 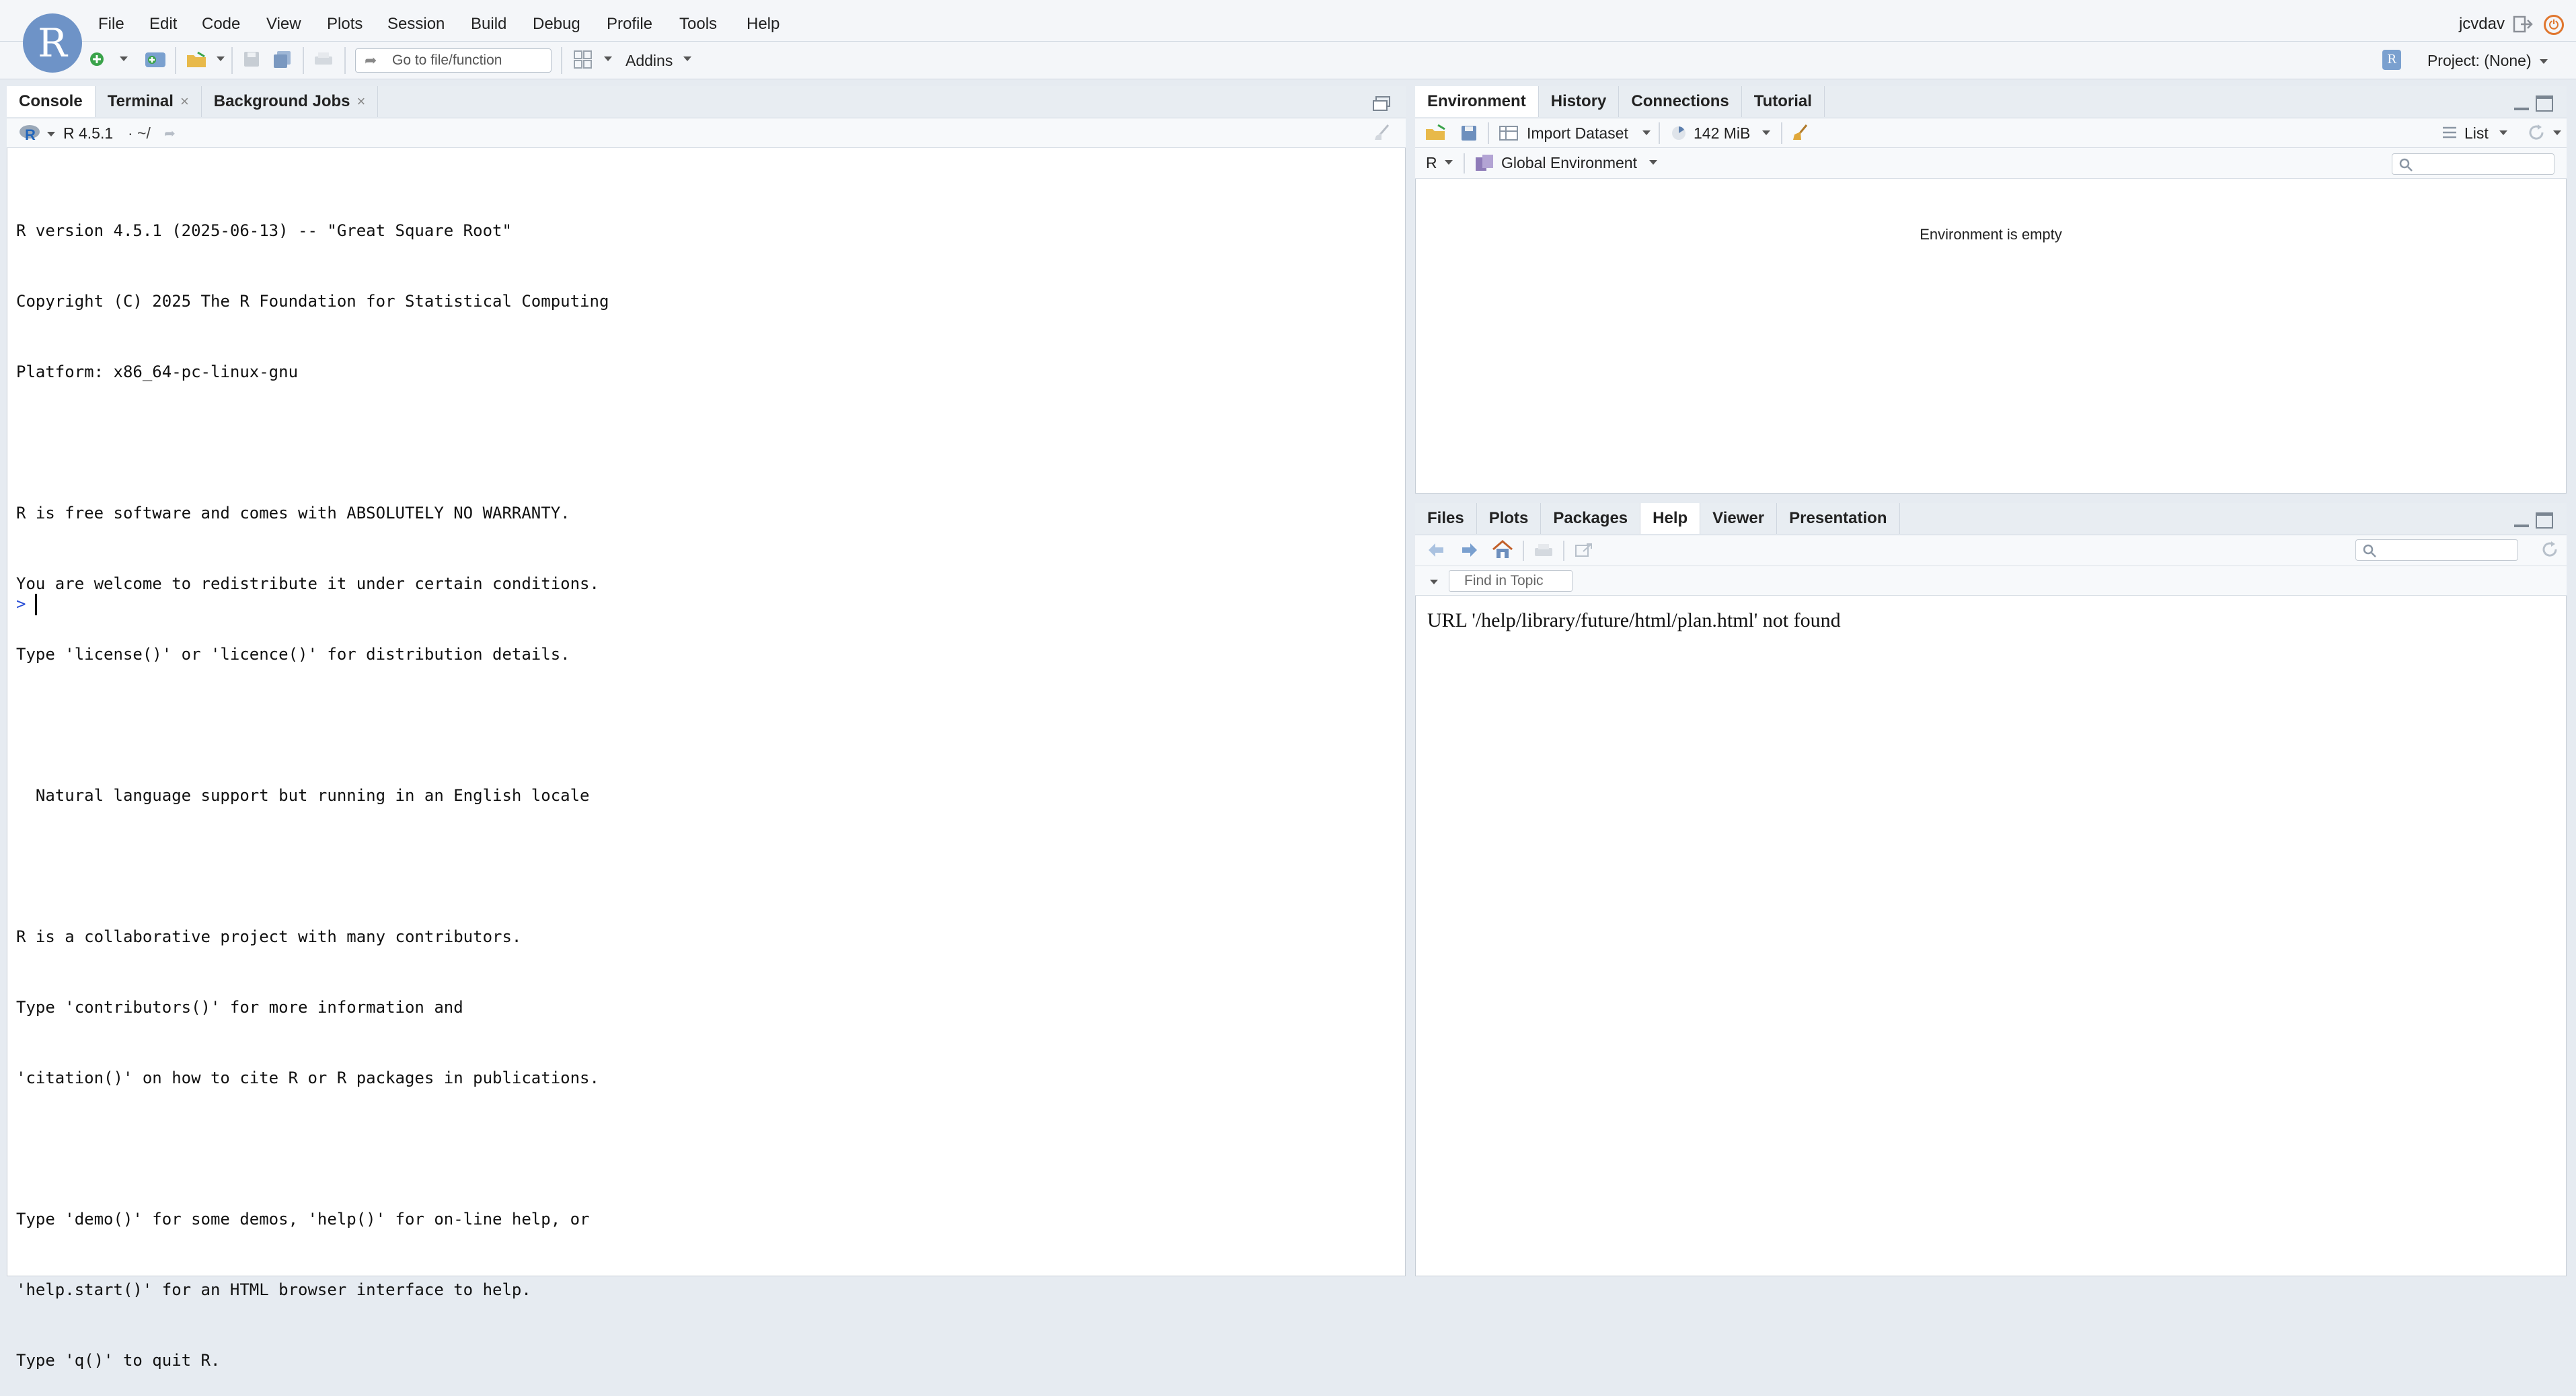 What do you see at coordinates (2436, 550) in the screenshot?
I see `help-search-input` at bounding box center [2436, 550].